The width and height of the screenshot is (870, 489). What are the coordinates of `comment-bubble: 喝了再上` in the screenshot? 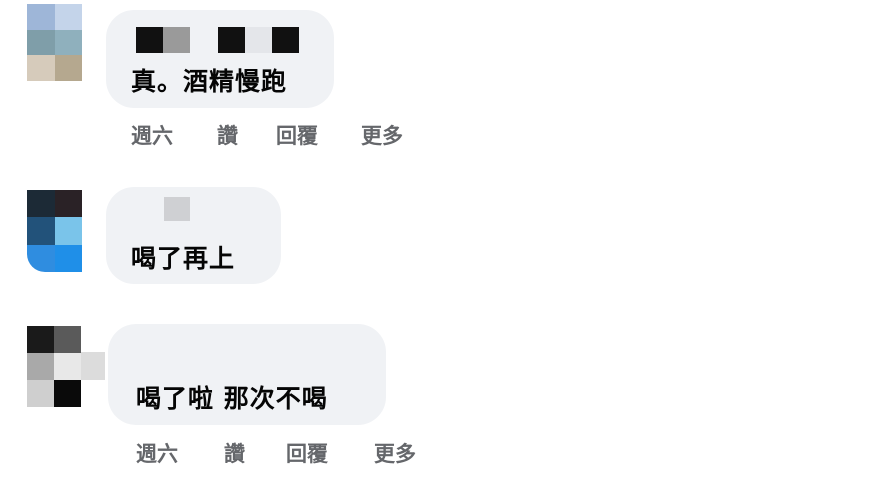 It's located at (193, 235).